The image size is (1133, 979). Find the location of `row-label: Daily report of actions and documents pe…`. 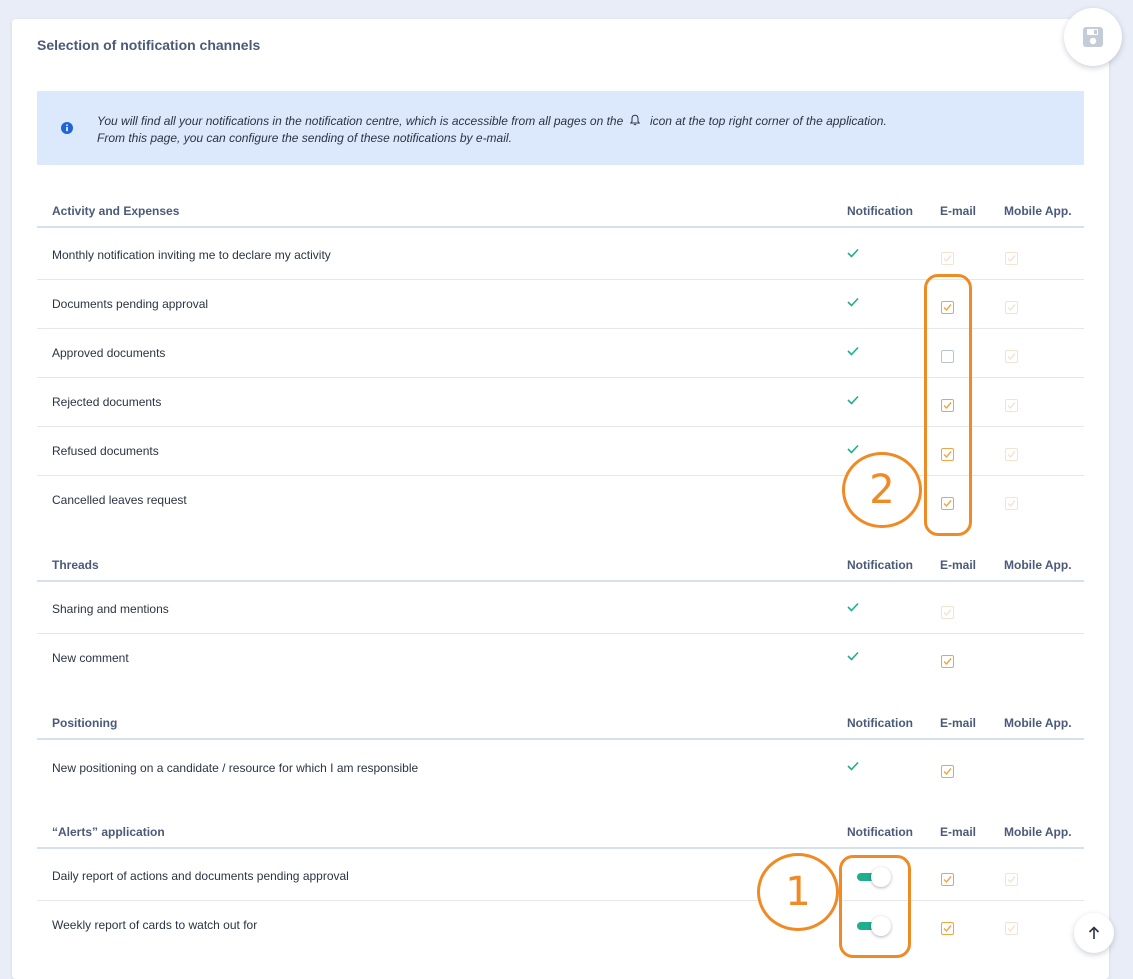

row-label: Daily report of actions and documents pe… is located at coordinates (200, 876).